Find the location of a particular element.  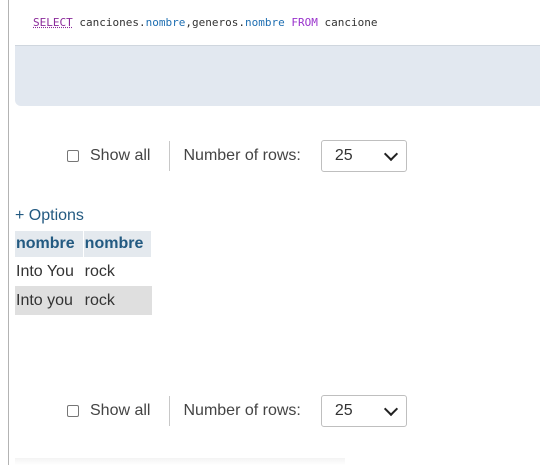

table-header-row: nombre nombre is located at coordinates (84, 244).